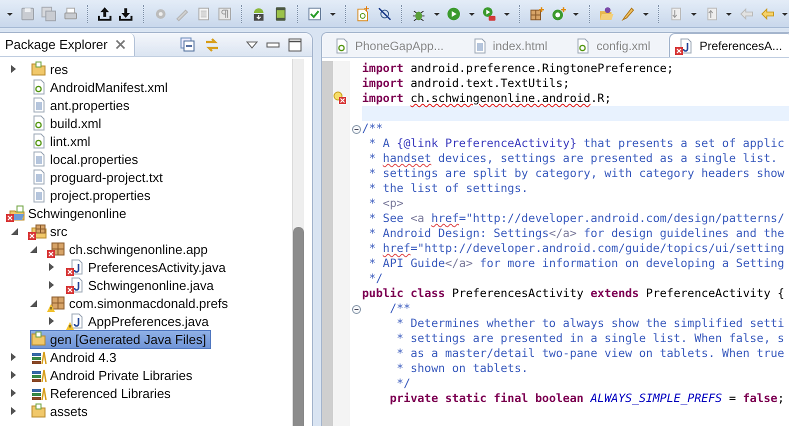 Image resolution: width=789 pixels, height=426 pixels. What do you see at coordinates (577, 218) in the screenshot?
I see `code-line: * See <a href="http://developer.android.com/design/patterns/` at bounding box center [577, 218].